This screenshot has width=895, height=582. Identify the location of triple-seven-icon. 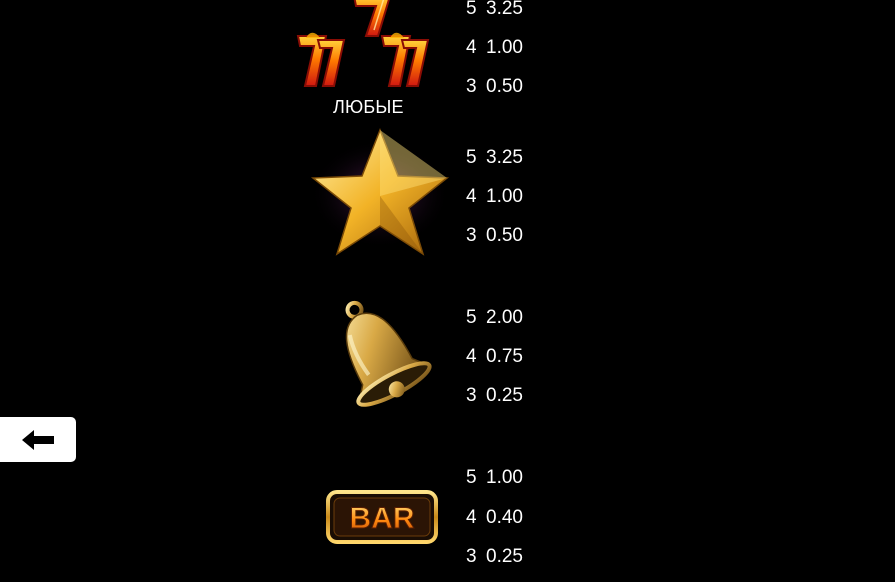
(363, 43).